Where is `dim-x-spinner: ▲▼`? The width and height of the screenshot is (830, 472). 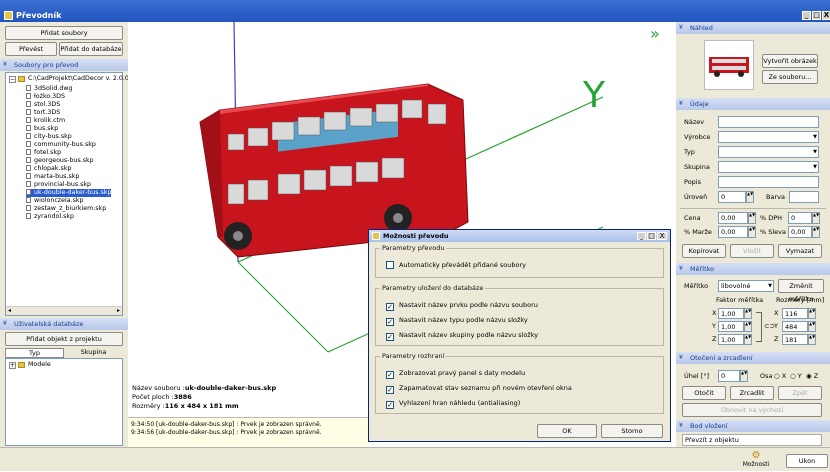
dim-x-spinner: ▲▼ is located at coordinates (812, 313).